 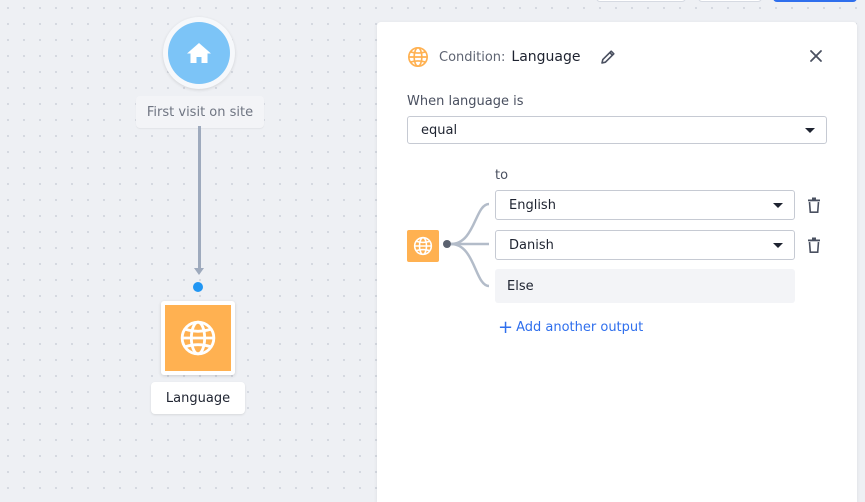 I want to click on add-output-label: Add another output, so click(x=580, y=327).